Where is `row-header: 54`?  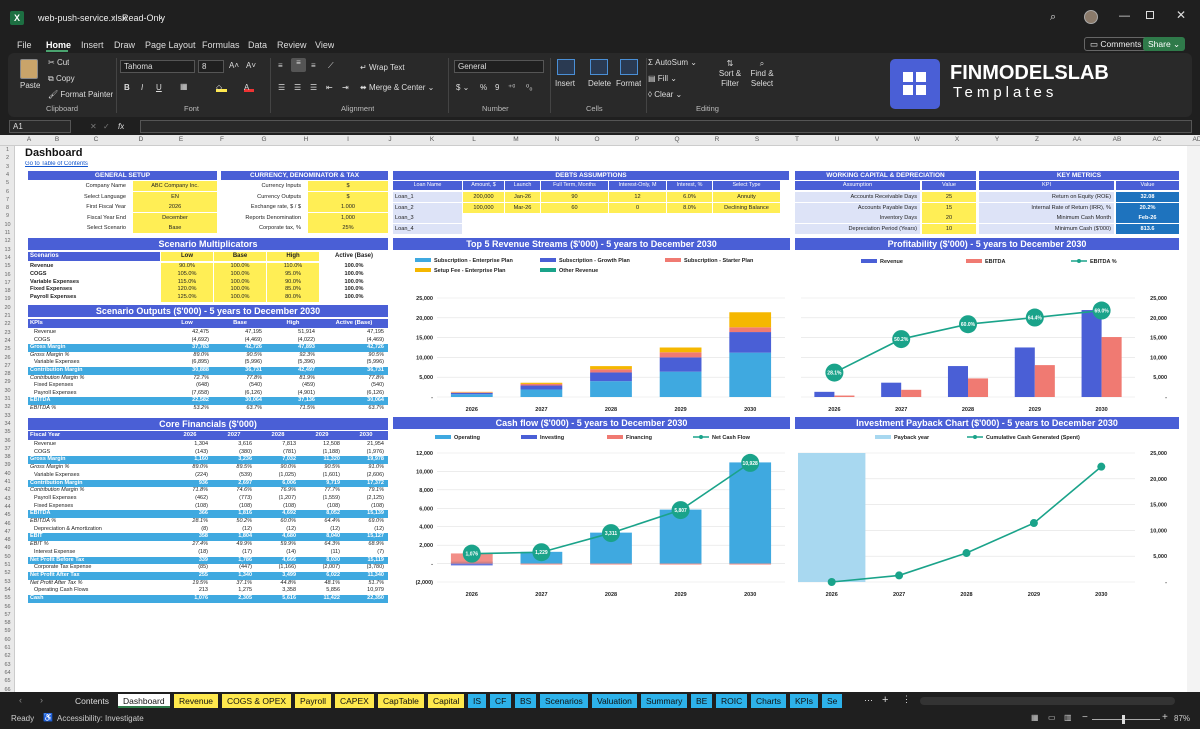
row-header: 54 is located at coordinates (7, 590).